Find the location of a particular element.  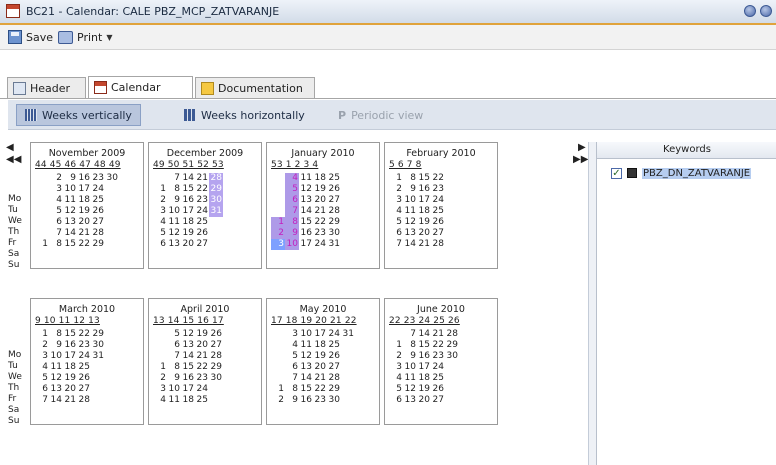

day-cell: 12 is located at coordinates (410, 222).